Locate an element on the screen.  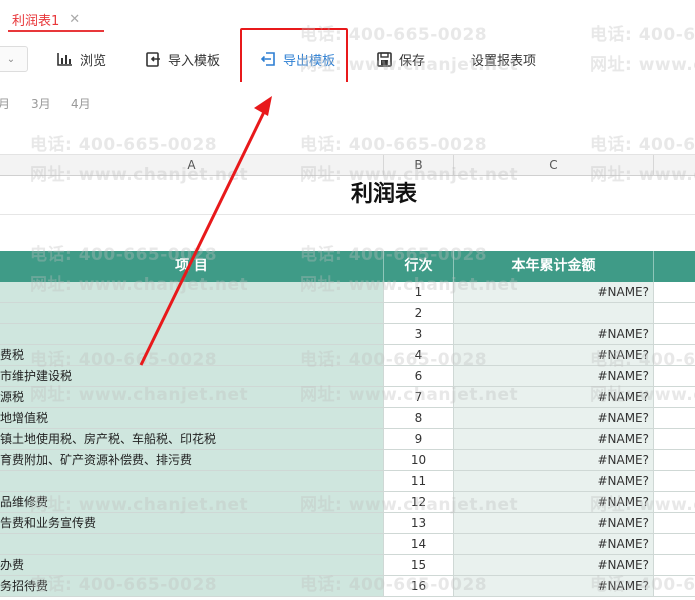
table-cell-line: 3 is located at coordinates (419, 334).